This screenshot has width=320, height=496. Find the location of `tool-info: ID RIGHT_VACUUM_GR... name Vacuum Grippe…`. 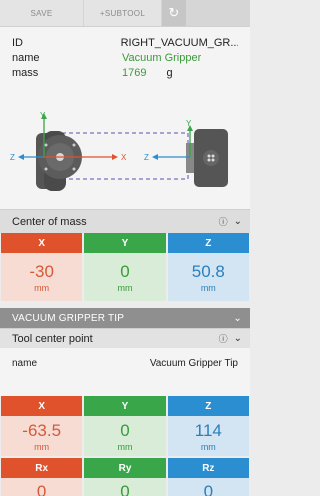

tool-info: ID RIGHT_VACUUM_GR... name Vacuum Grippe… is located at coordinates (125, 68).